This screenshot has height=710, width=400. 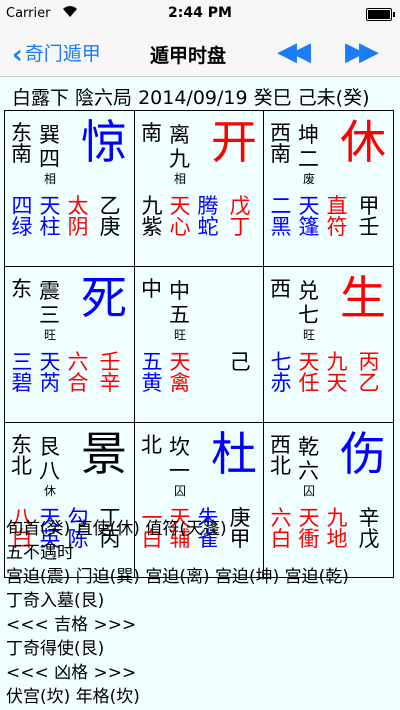 I want to click on palace-door: 杜, so click(x=234, y=454).